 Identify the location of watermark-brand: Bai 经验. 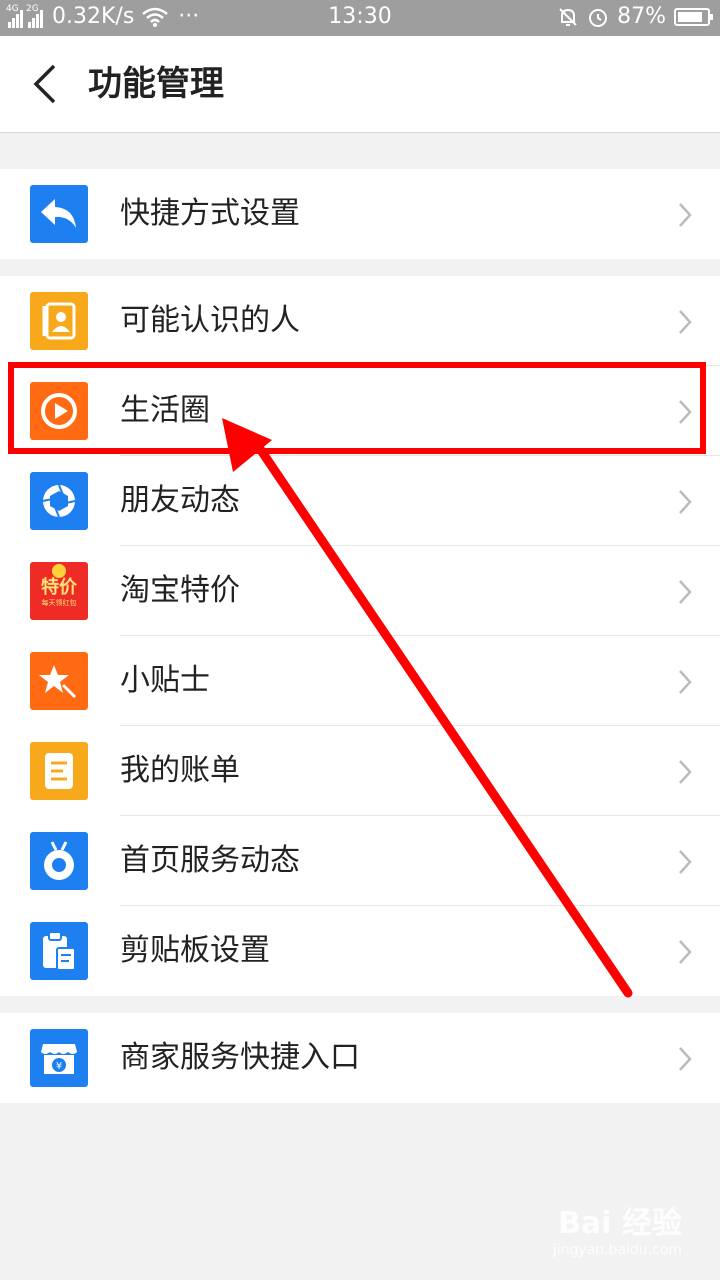
(620, 1223).